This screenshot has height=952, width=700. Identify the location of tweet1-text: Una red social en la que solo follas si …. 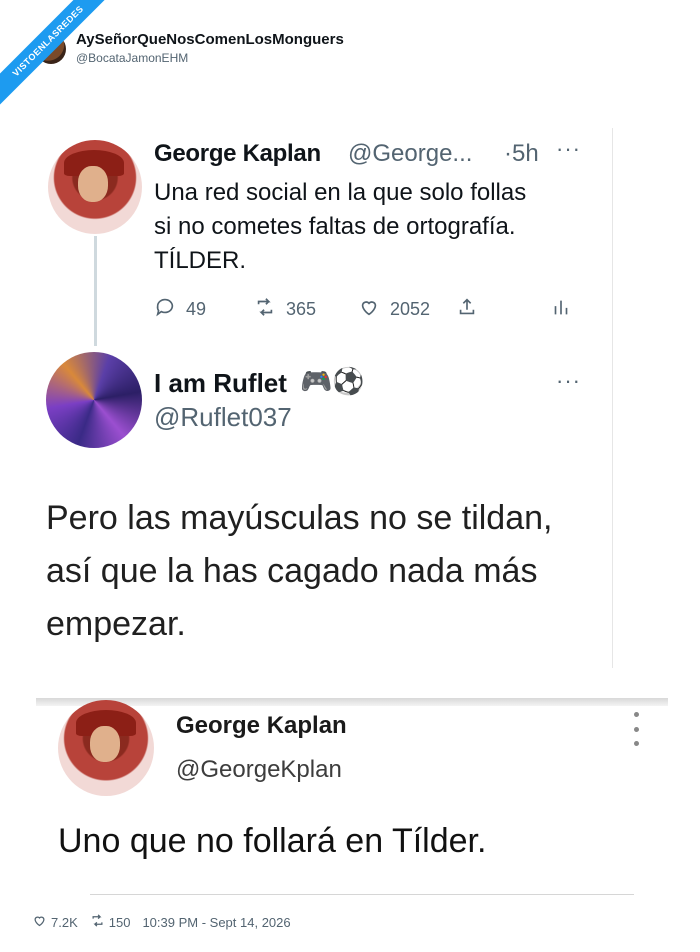
(340, 226).